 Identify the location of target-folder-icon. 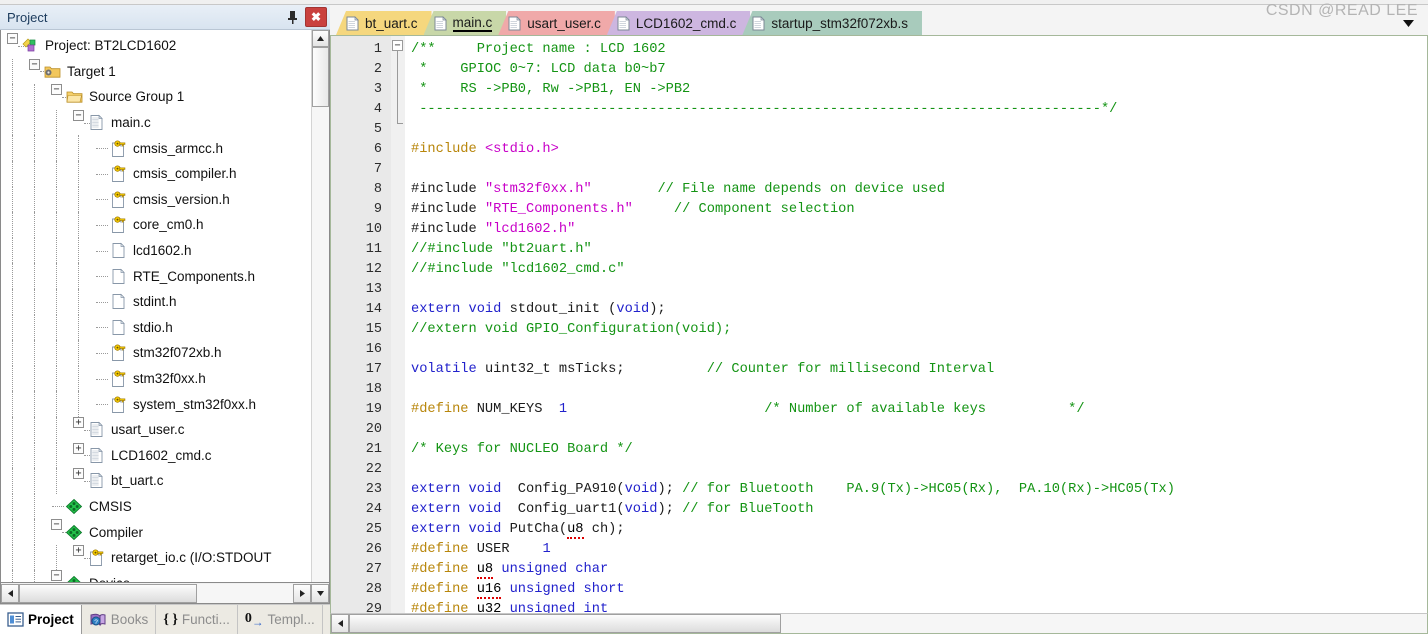
(52, 71).